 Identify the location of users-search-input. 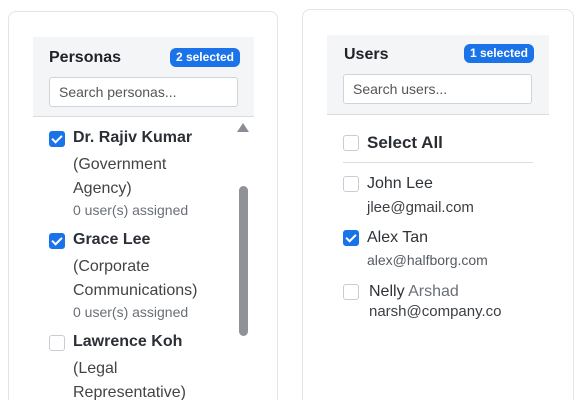
(437, 89).